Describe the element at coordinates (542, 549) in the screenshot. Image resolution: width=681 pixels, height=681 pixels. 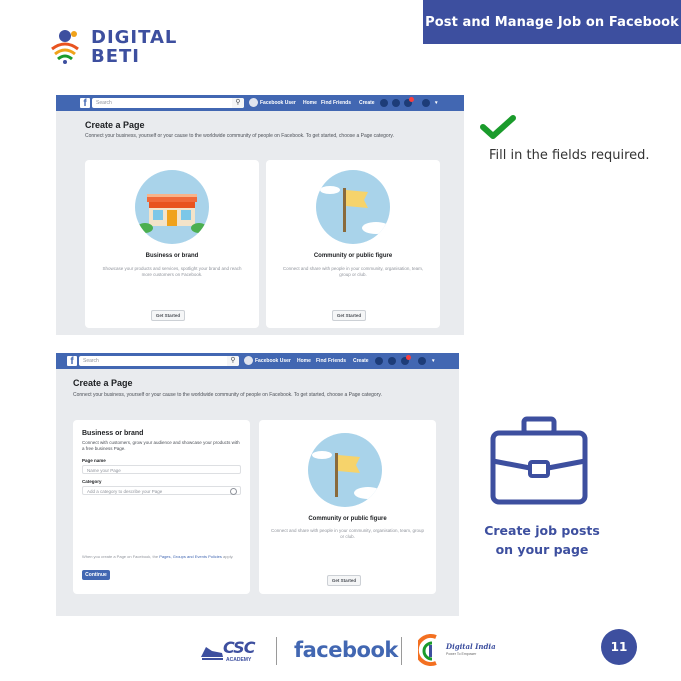
I see `jobs-line-2: on your page` at that location.